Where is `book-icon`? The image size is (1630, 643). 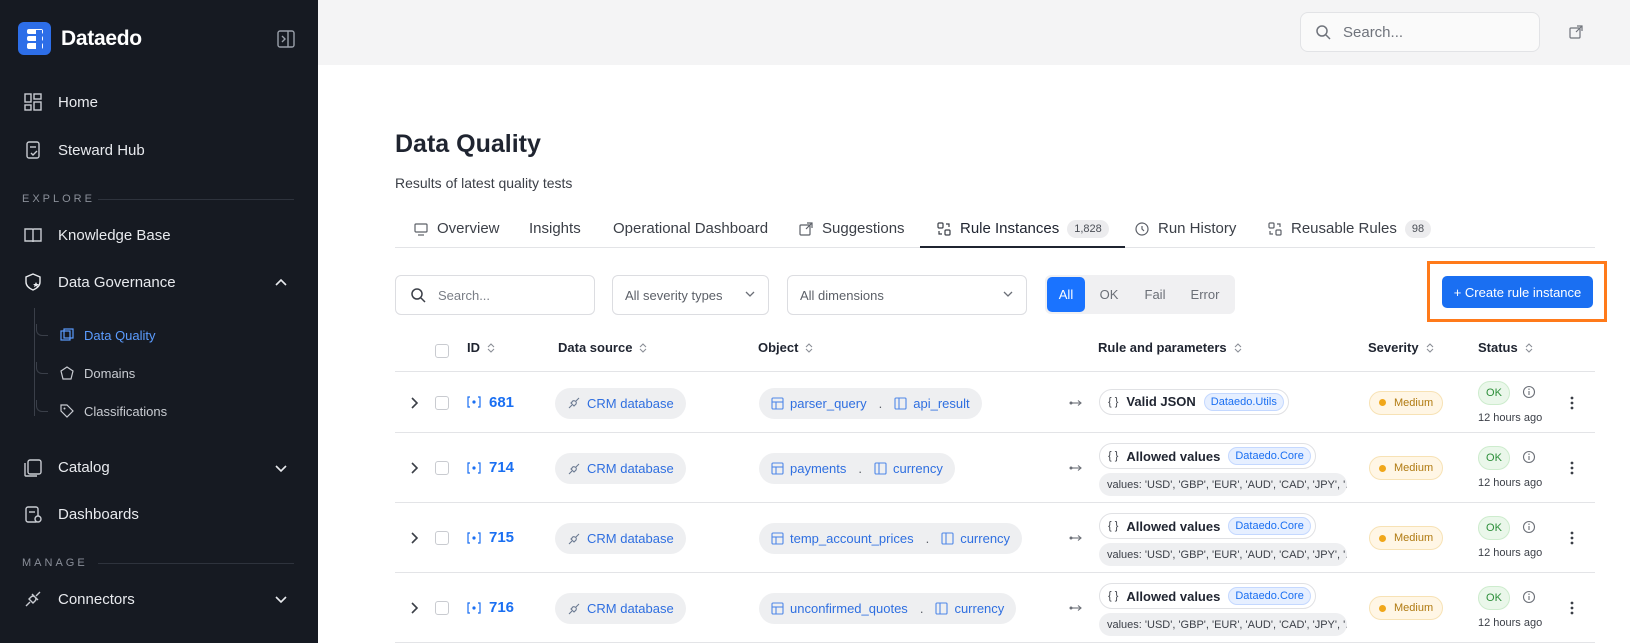
book-icon is located at coordinates (33, 235).